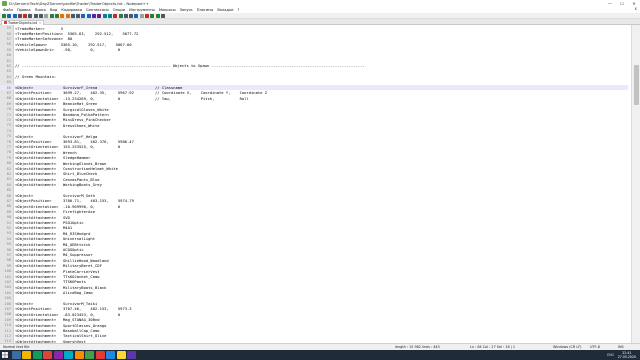 The image size is (640, 360). Describe the element at coordinates (8, 298) in the screenshot. I see `line-number: 105` at that location.